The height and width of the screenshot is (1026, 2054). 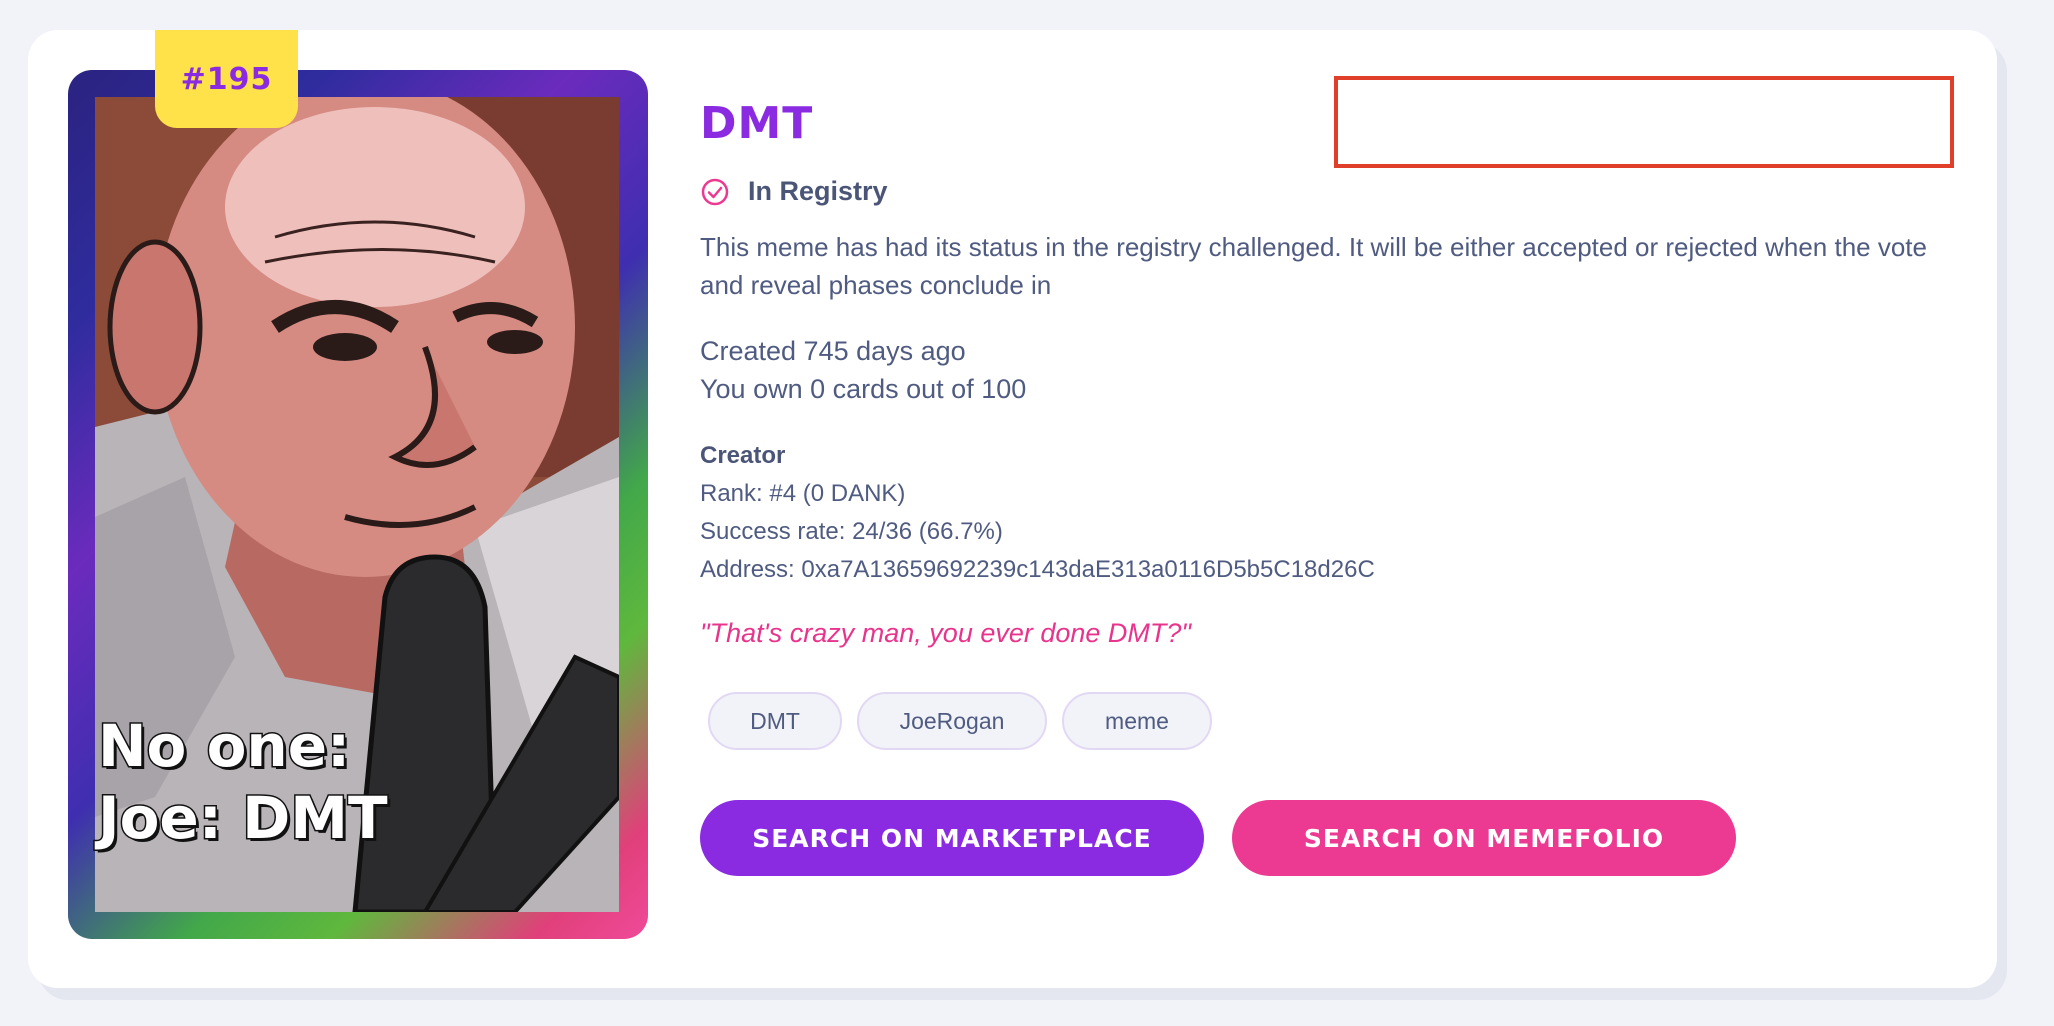 I want to click on creator-rank: Rank: #4 (0 DANK), so click(x=803, y=493).